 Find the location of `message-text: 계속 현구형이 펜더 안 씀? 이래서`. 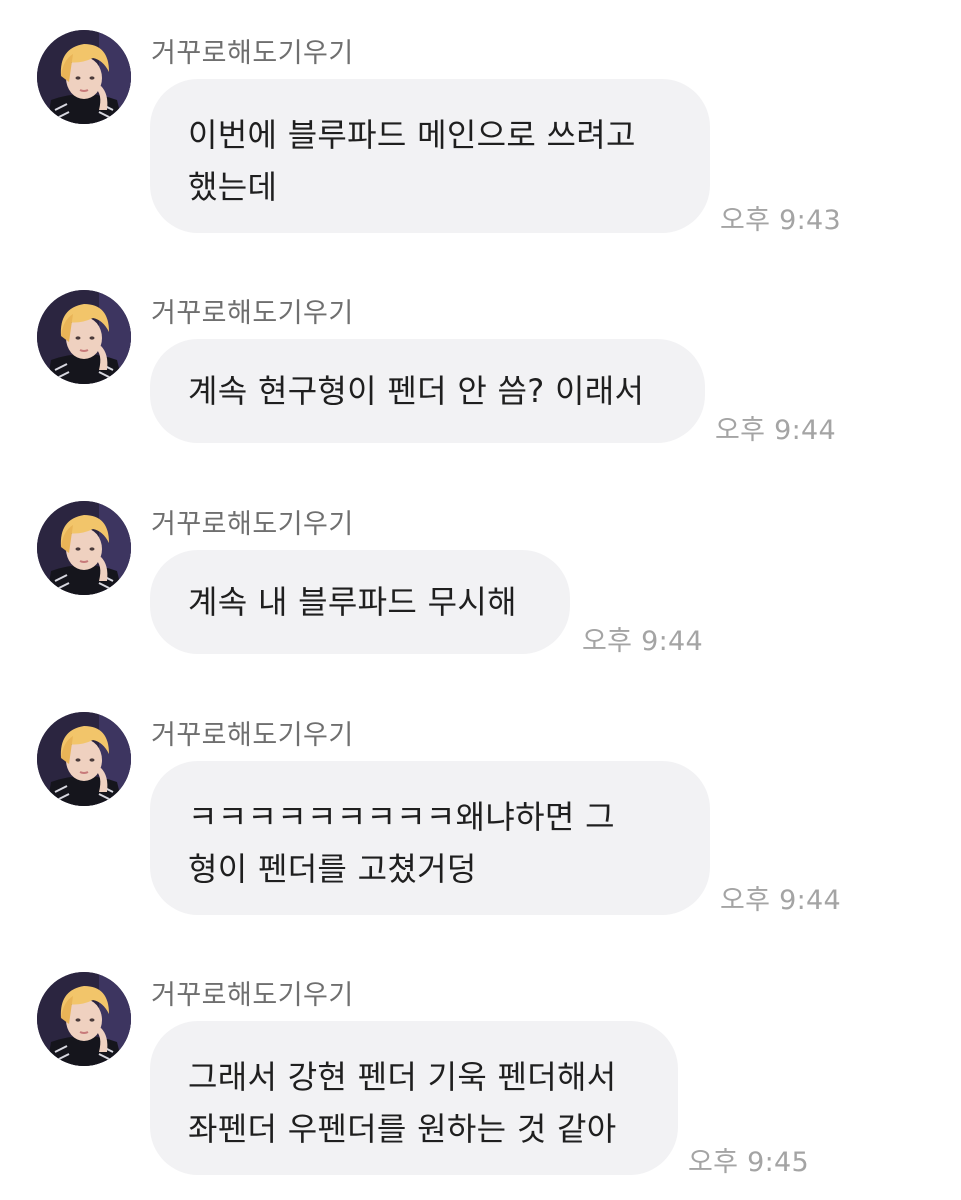

message-text: 계속 현구형이 펜더 안 씀? 이래서 is located at coordinates (416, 391).